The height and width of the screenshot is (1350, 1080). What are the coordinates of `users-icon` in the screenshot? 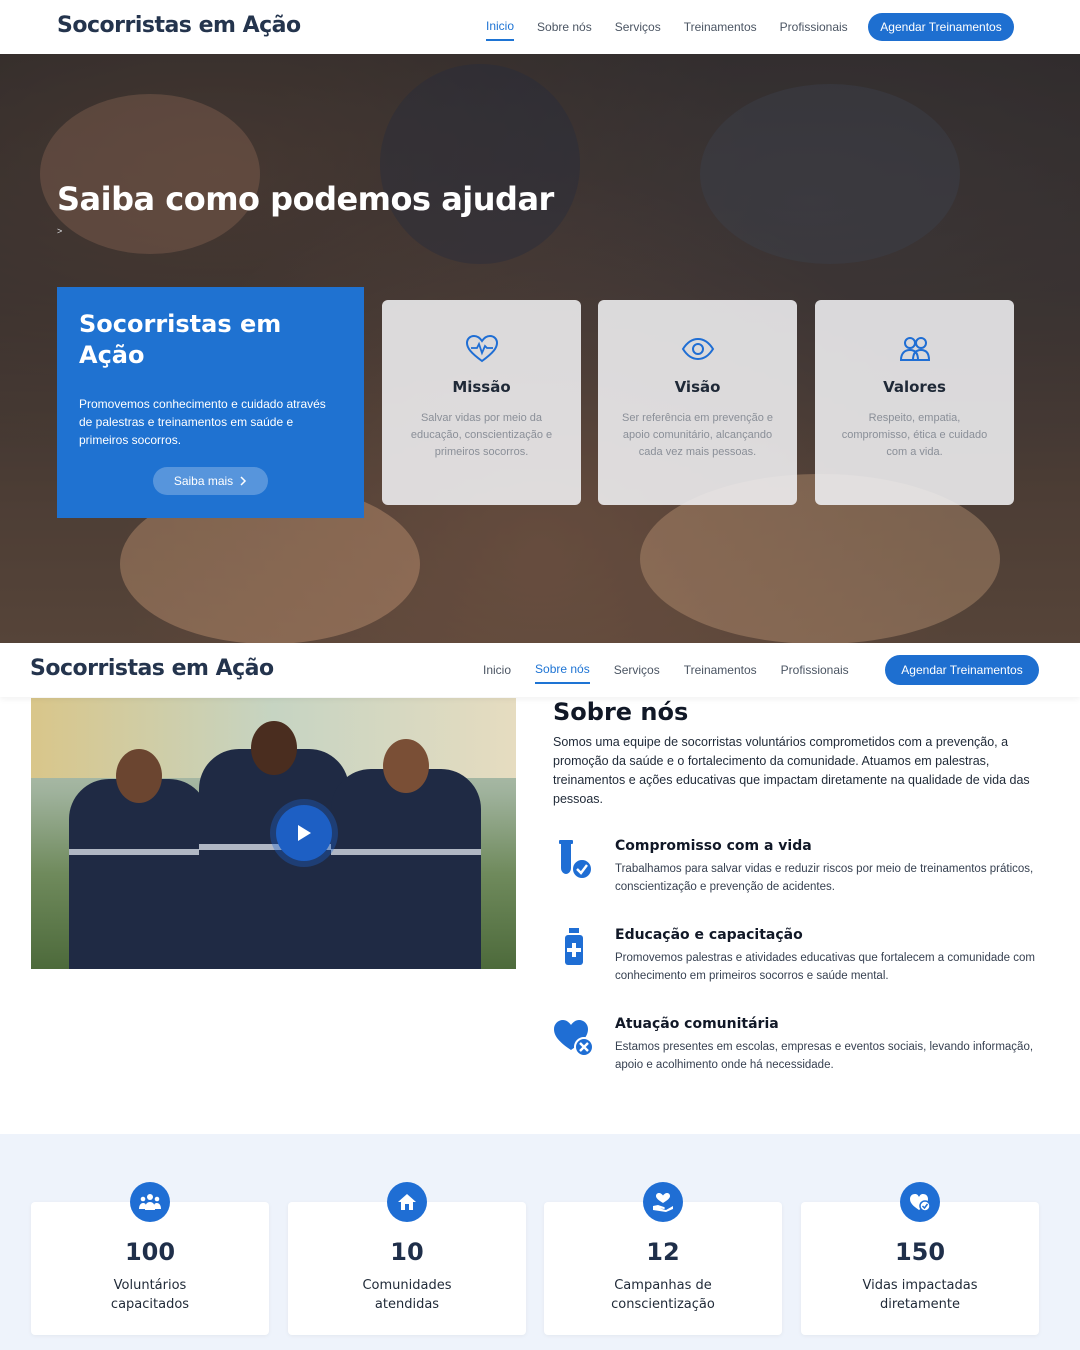 It's located at (914, 349).